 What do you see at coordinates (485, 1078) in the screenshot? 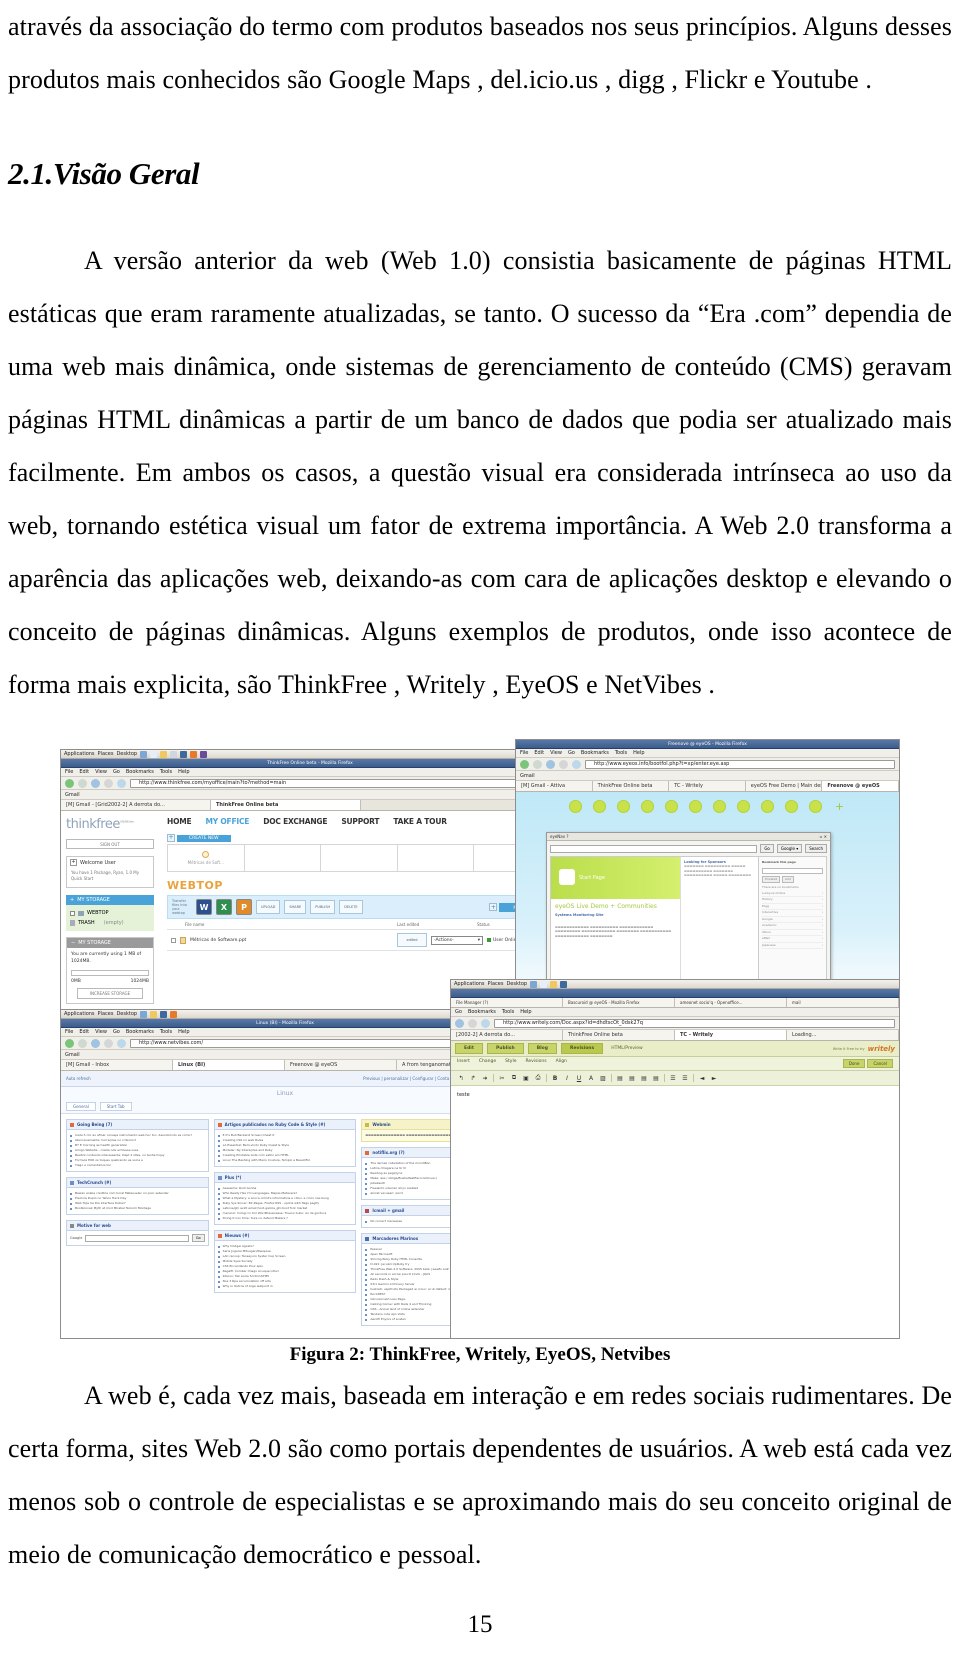
I see `forward-icon: ➜` at bounding box center [485, 1078].